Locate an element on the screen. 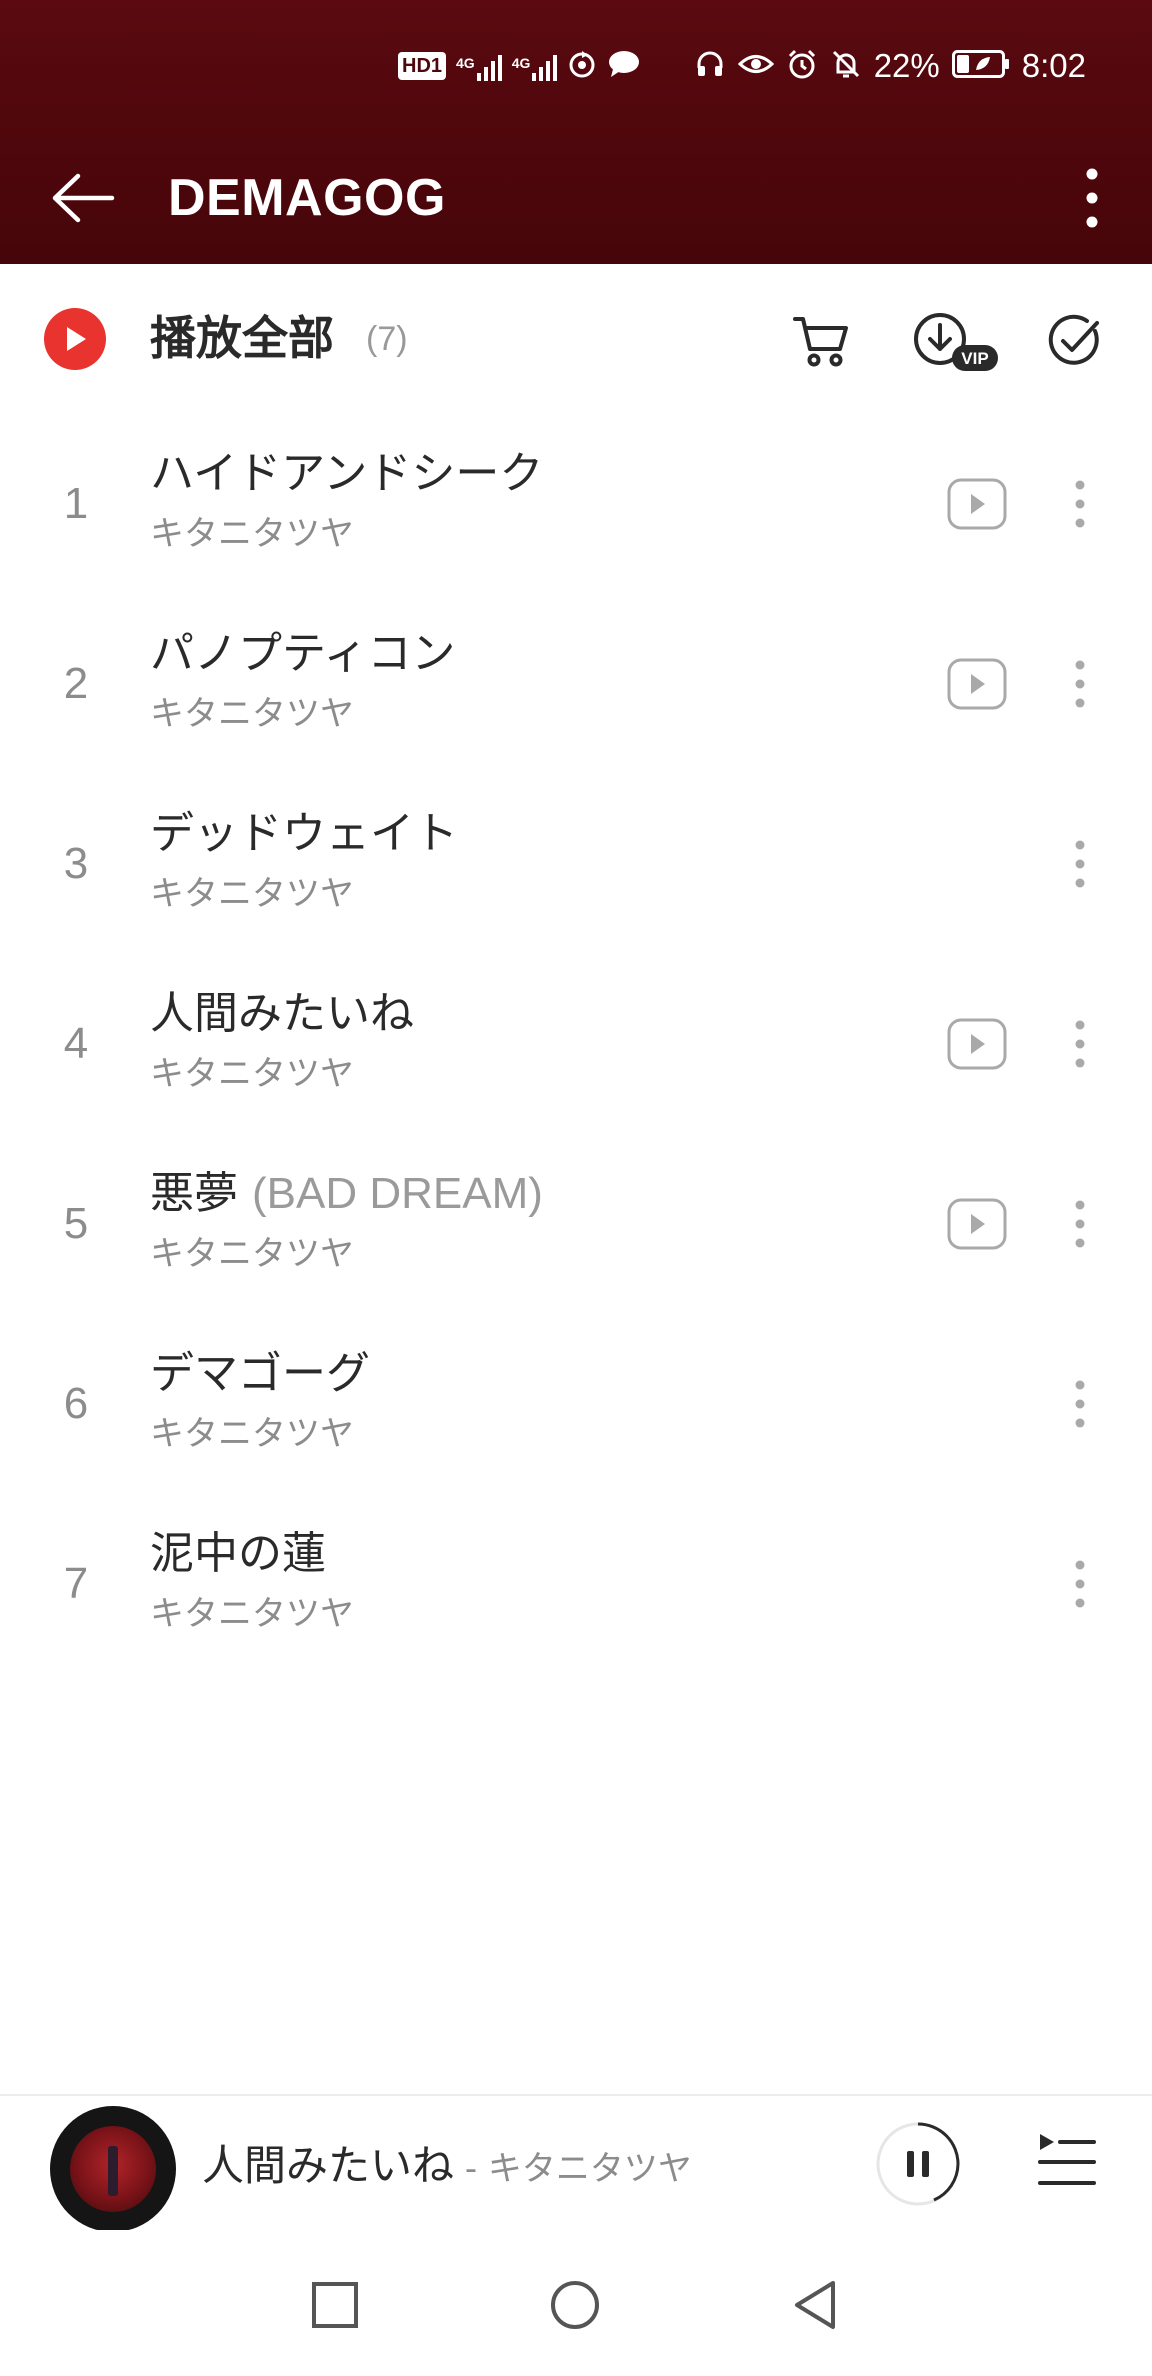 The height and width of the screenshot is (2376, 1152). app-bar: DEMAGOG is located at coordinates (576, 198).